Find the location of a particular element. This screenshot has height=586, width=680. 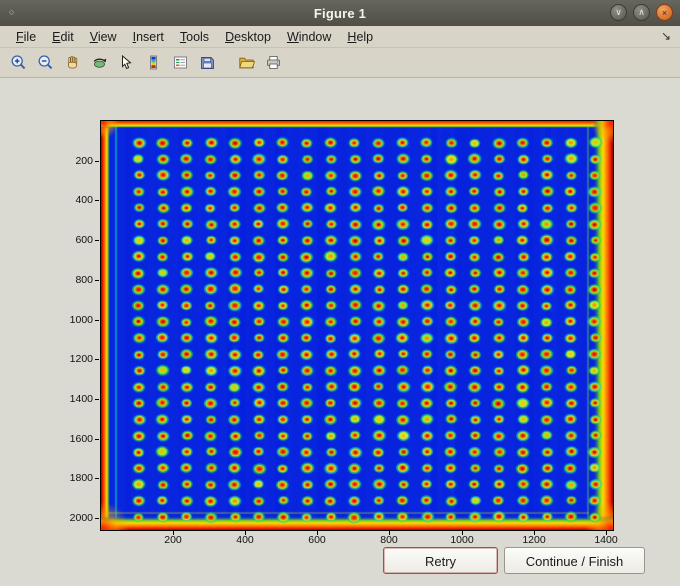

save-button is located at coordinates (207, 63).